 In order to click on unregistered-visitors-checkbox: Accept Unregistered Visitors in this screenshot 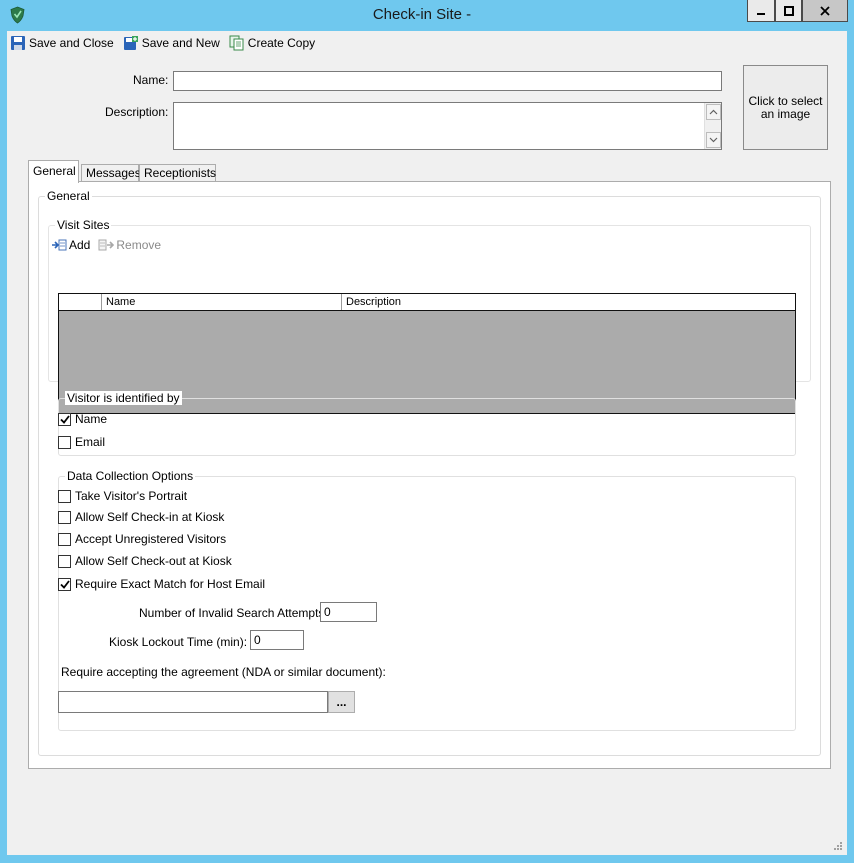, I will do `click(142, 539)`.